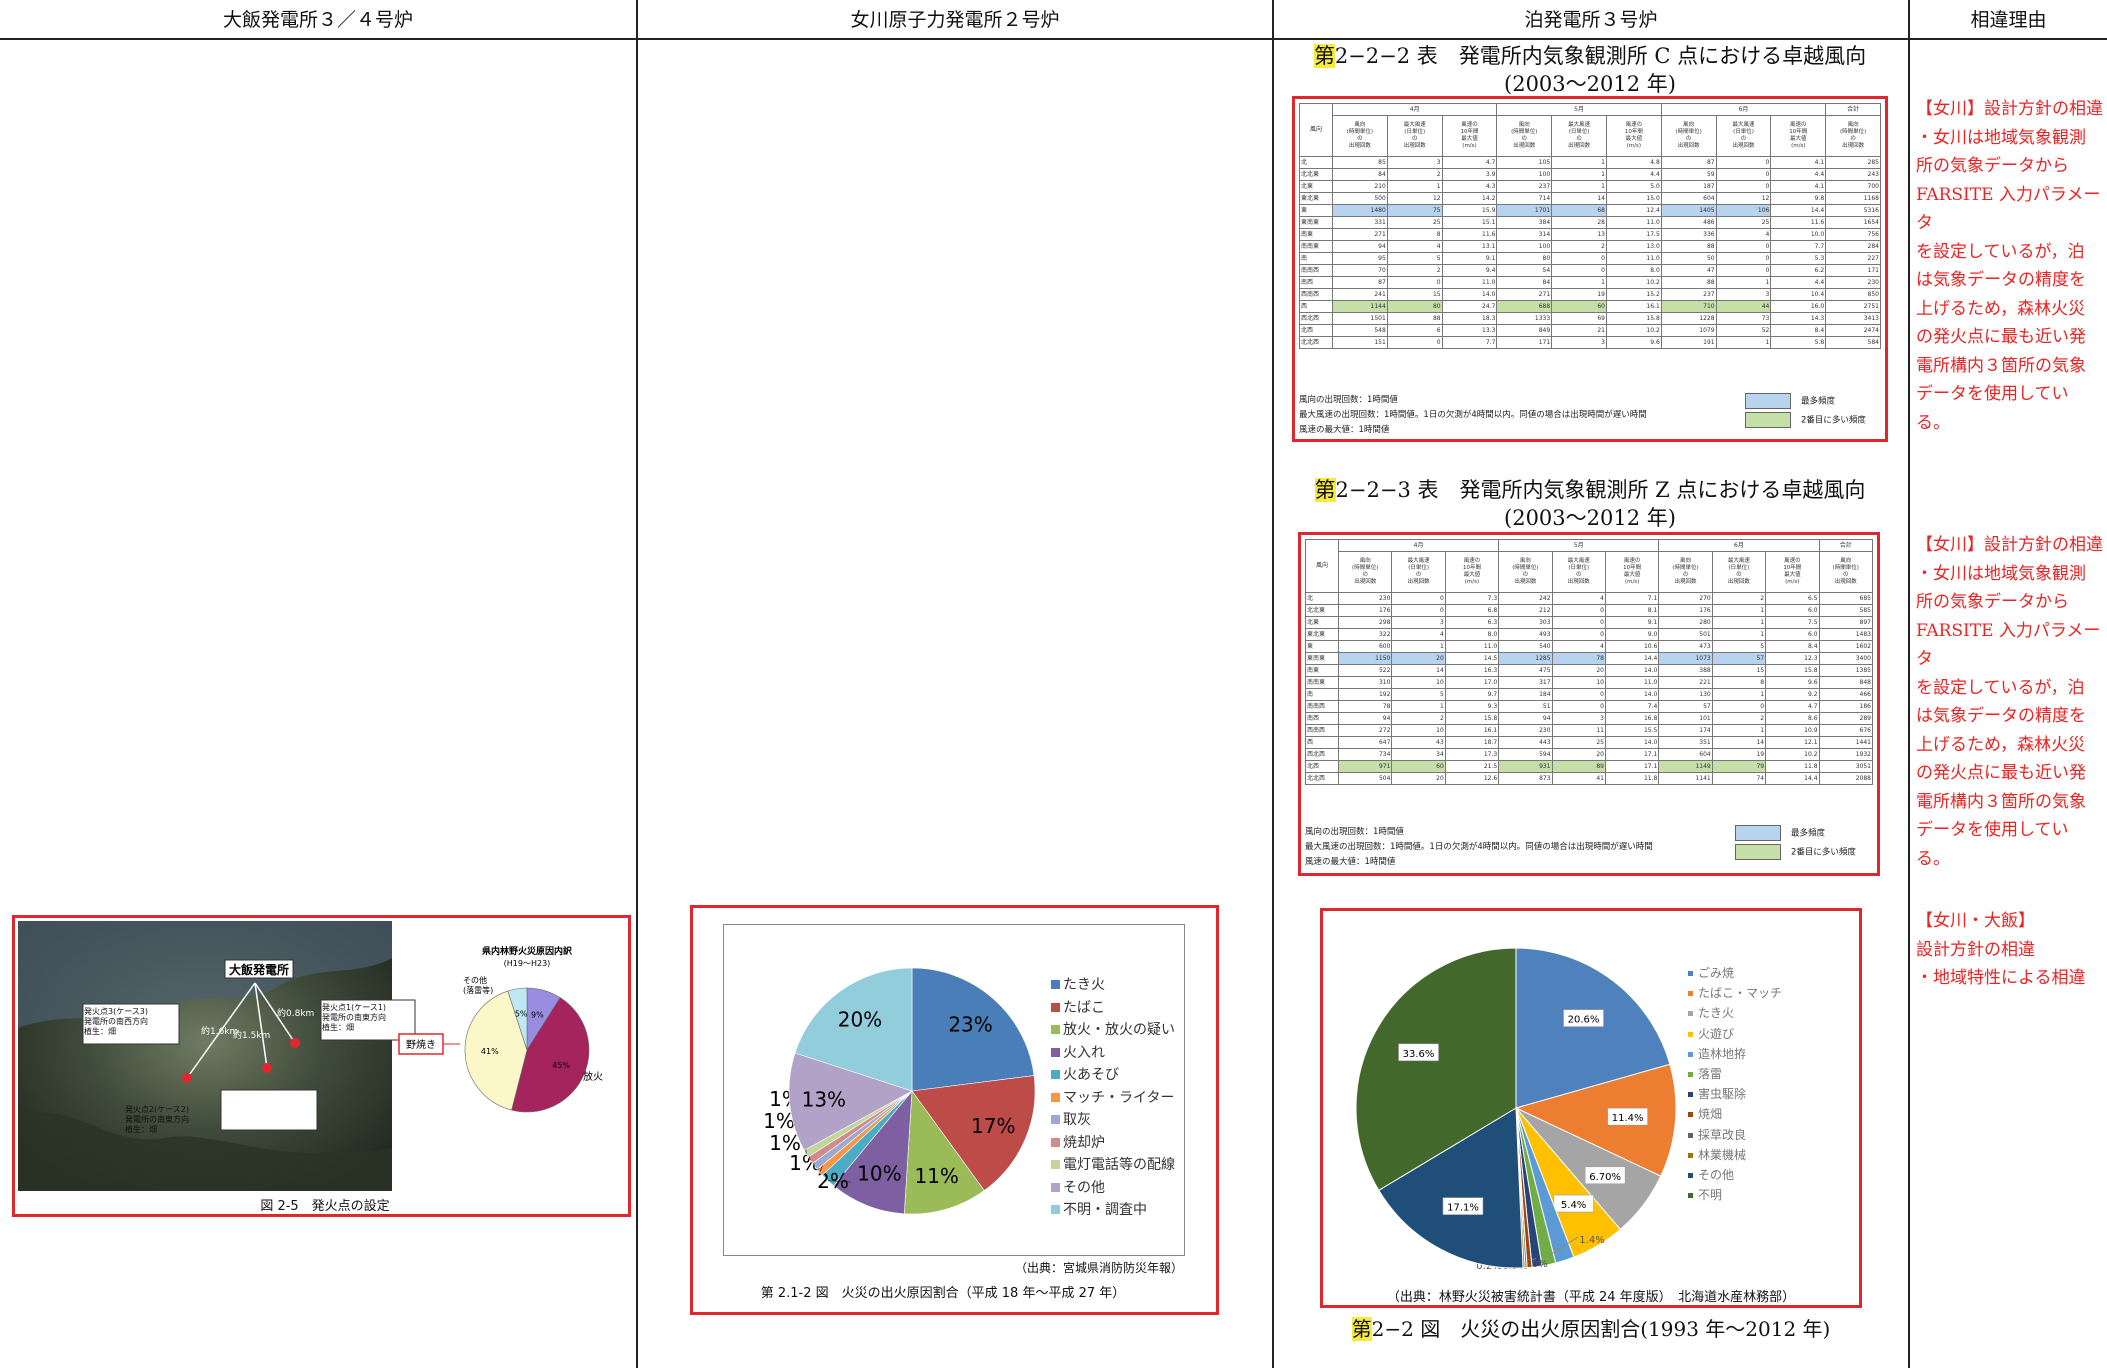 Image resolution: width=2107 pixels, height=1368 pixels. I want to click on table-cell: 849, so click(1524, 330).